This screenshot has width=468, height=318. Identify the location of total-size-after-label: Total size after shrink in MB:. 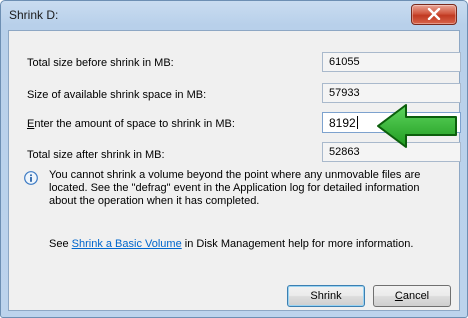
(96, 155).